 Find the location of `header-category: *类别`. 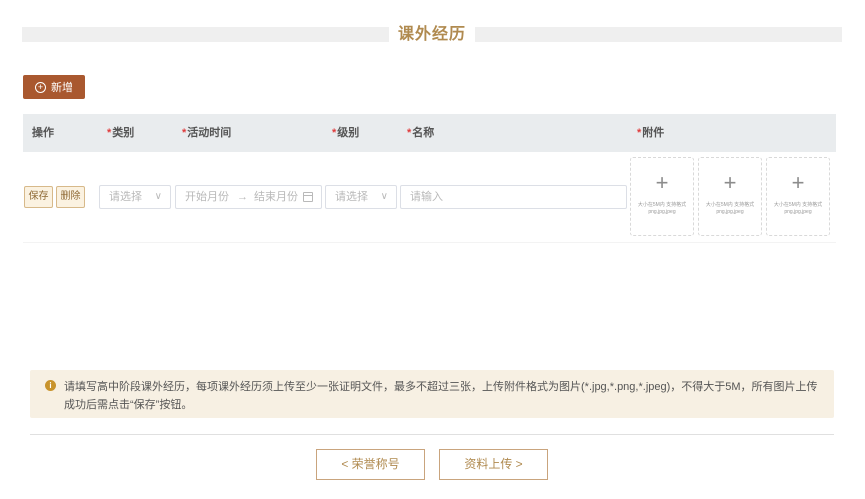

header-category: *类别 is located at coordinates (121, 133).